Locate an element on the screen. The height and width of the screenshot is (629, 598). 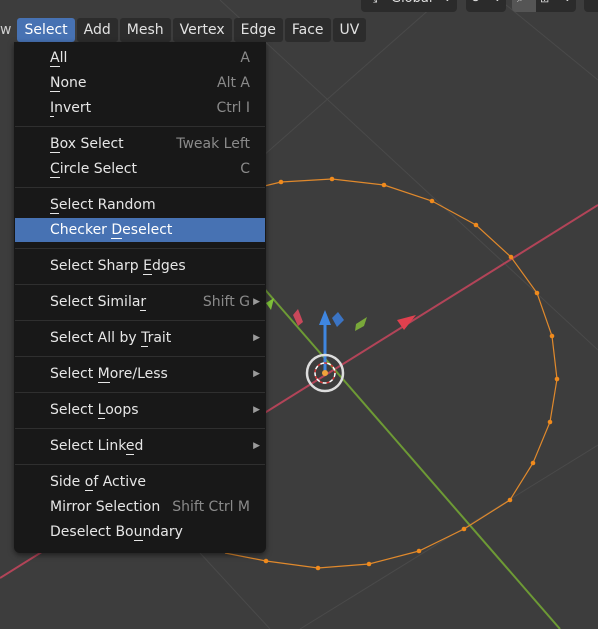
menu-item-label: Select All by Trait is located at coordinates (111, 338).